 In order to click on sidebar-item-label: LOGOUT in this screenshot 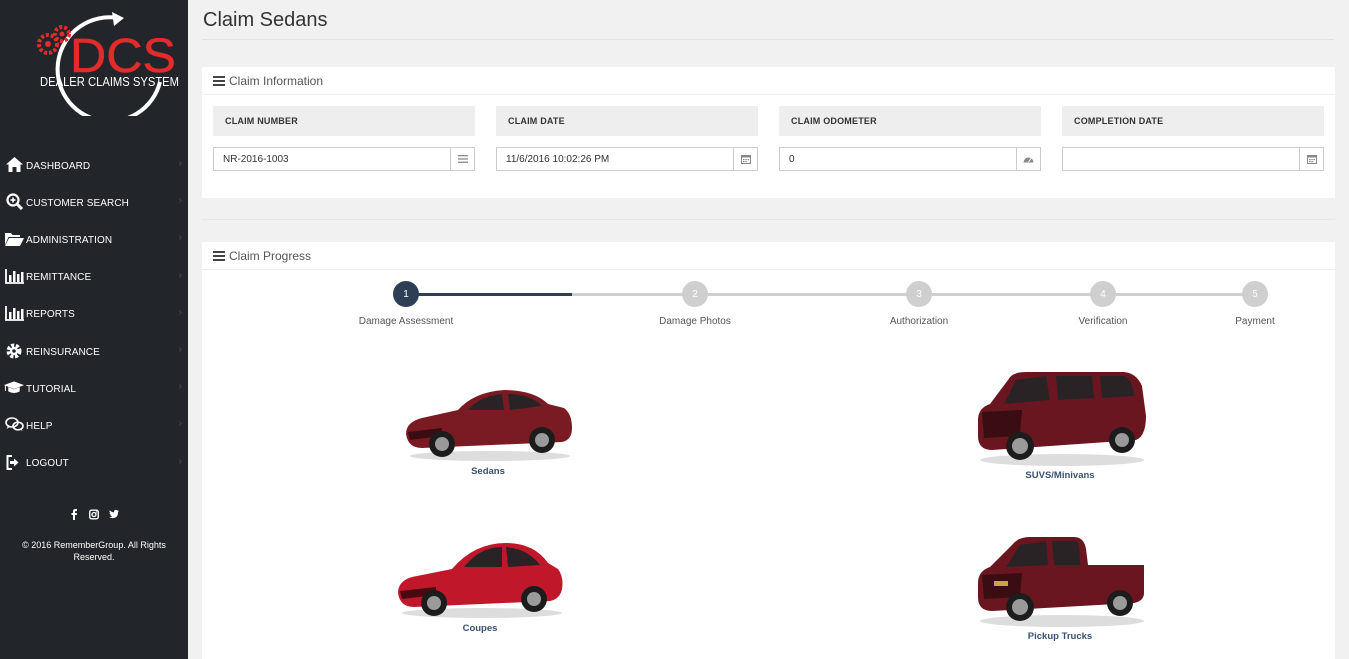, I will do `click(47, 464)`.